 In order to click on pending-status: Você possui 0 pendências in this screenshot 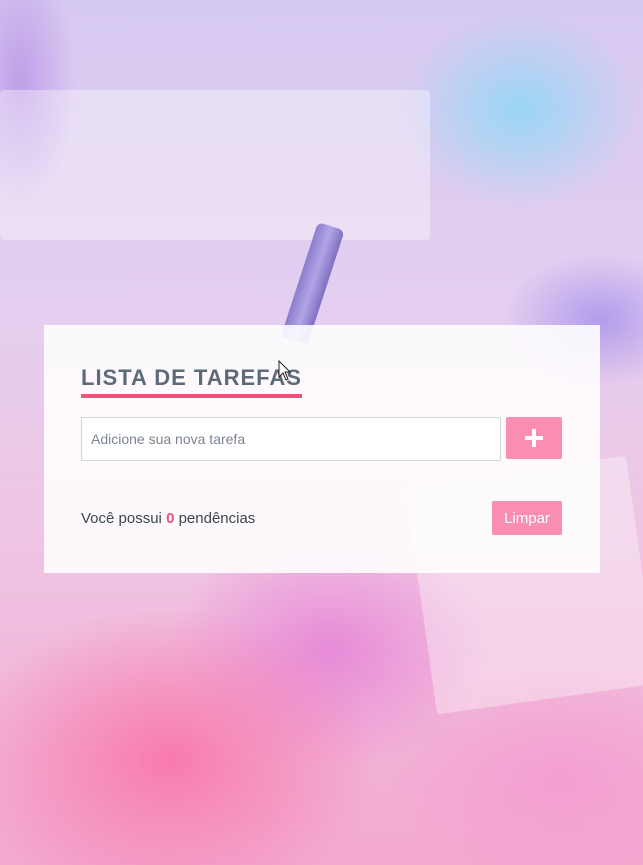, I will do `click(168, 518)`.